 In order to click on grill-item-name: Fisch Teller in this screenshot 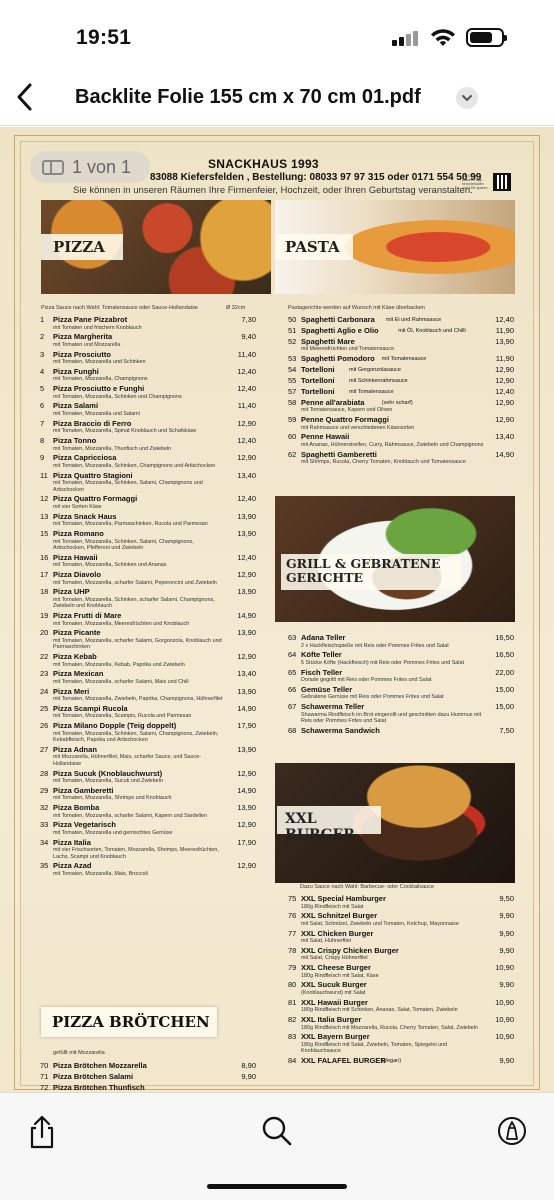, I will do `click(322, 672)`.